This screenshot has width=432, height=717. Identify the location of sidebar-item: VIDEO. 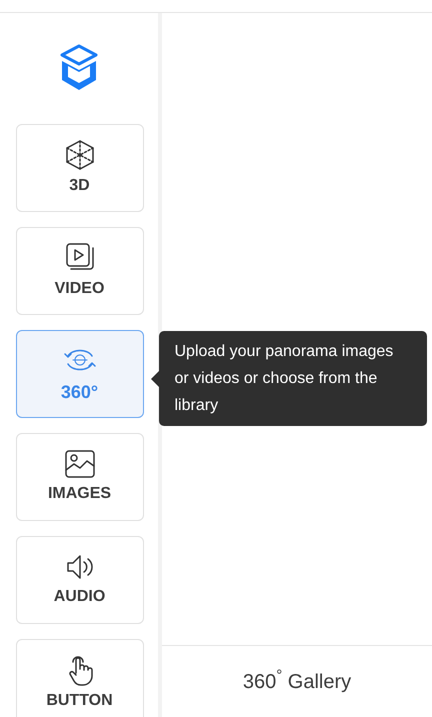
(80, 271).